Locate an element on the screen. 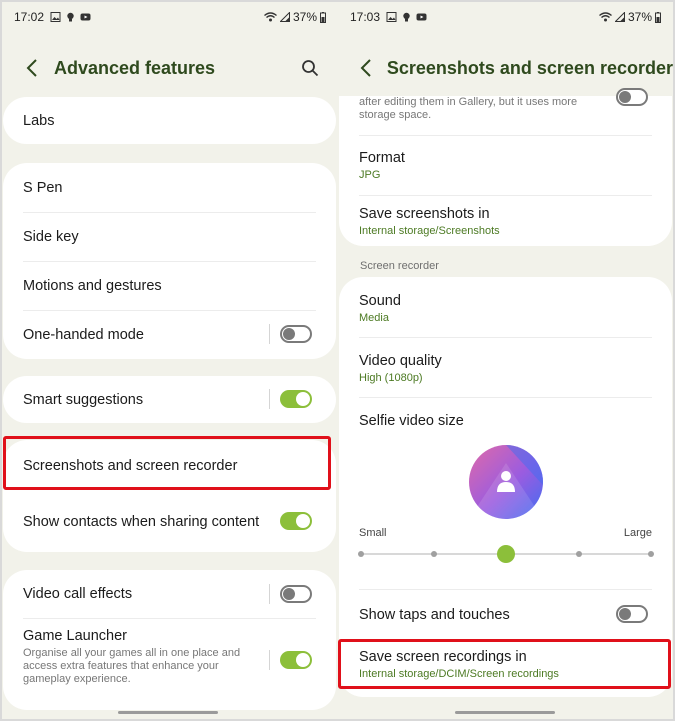 This screenshot has height=721, width=675. format-item: Format JPG is located at coordinates (505, 165).